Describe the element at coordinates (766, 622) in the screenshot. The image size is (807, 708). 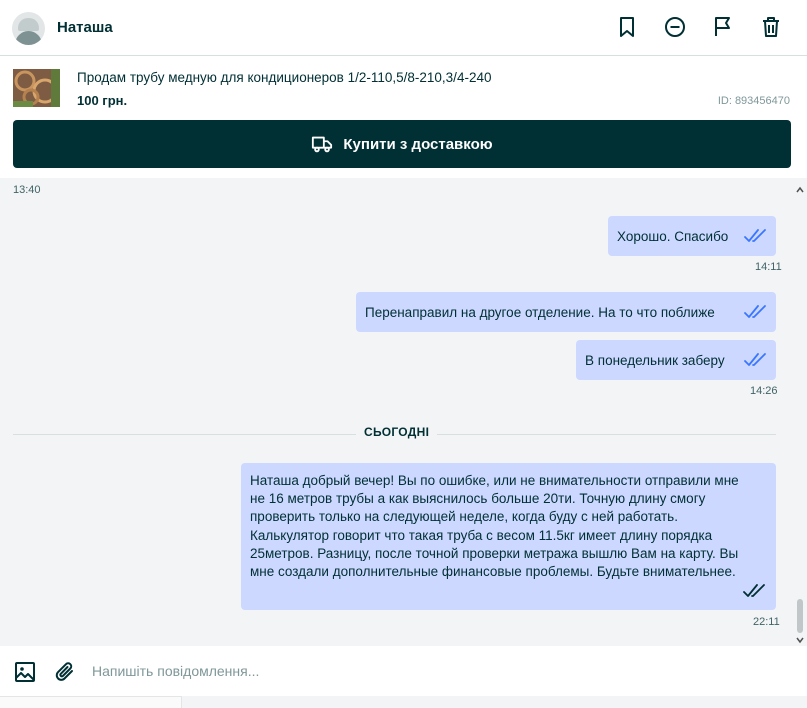
I see `message-timestamp: 22:11` at that location.